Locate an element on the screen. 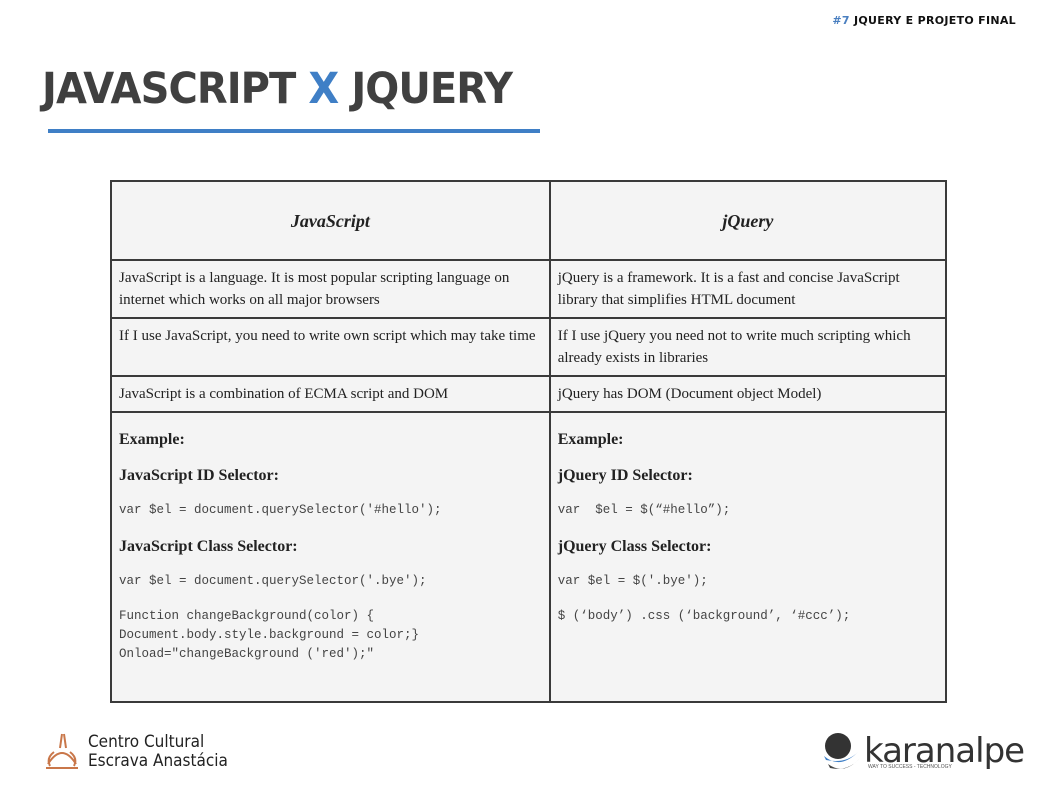  topic-text: JQUERY E PROJETO FINAL is located at coordinates (934, 20).